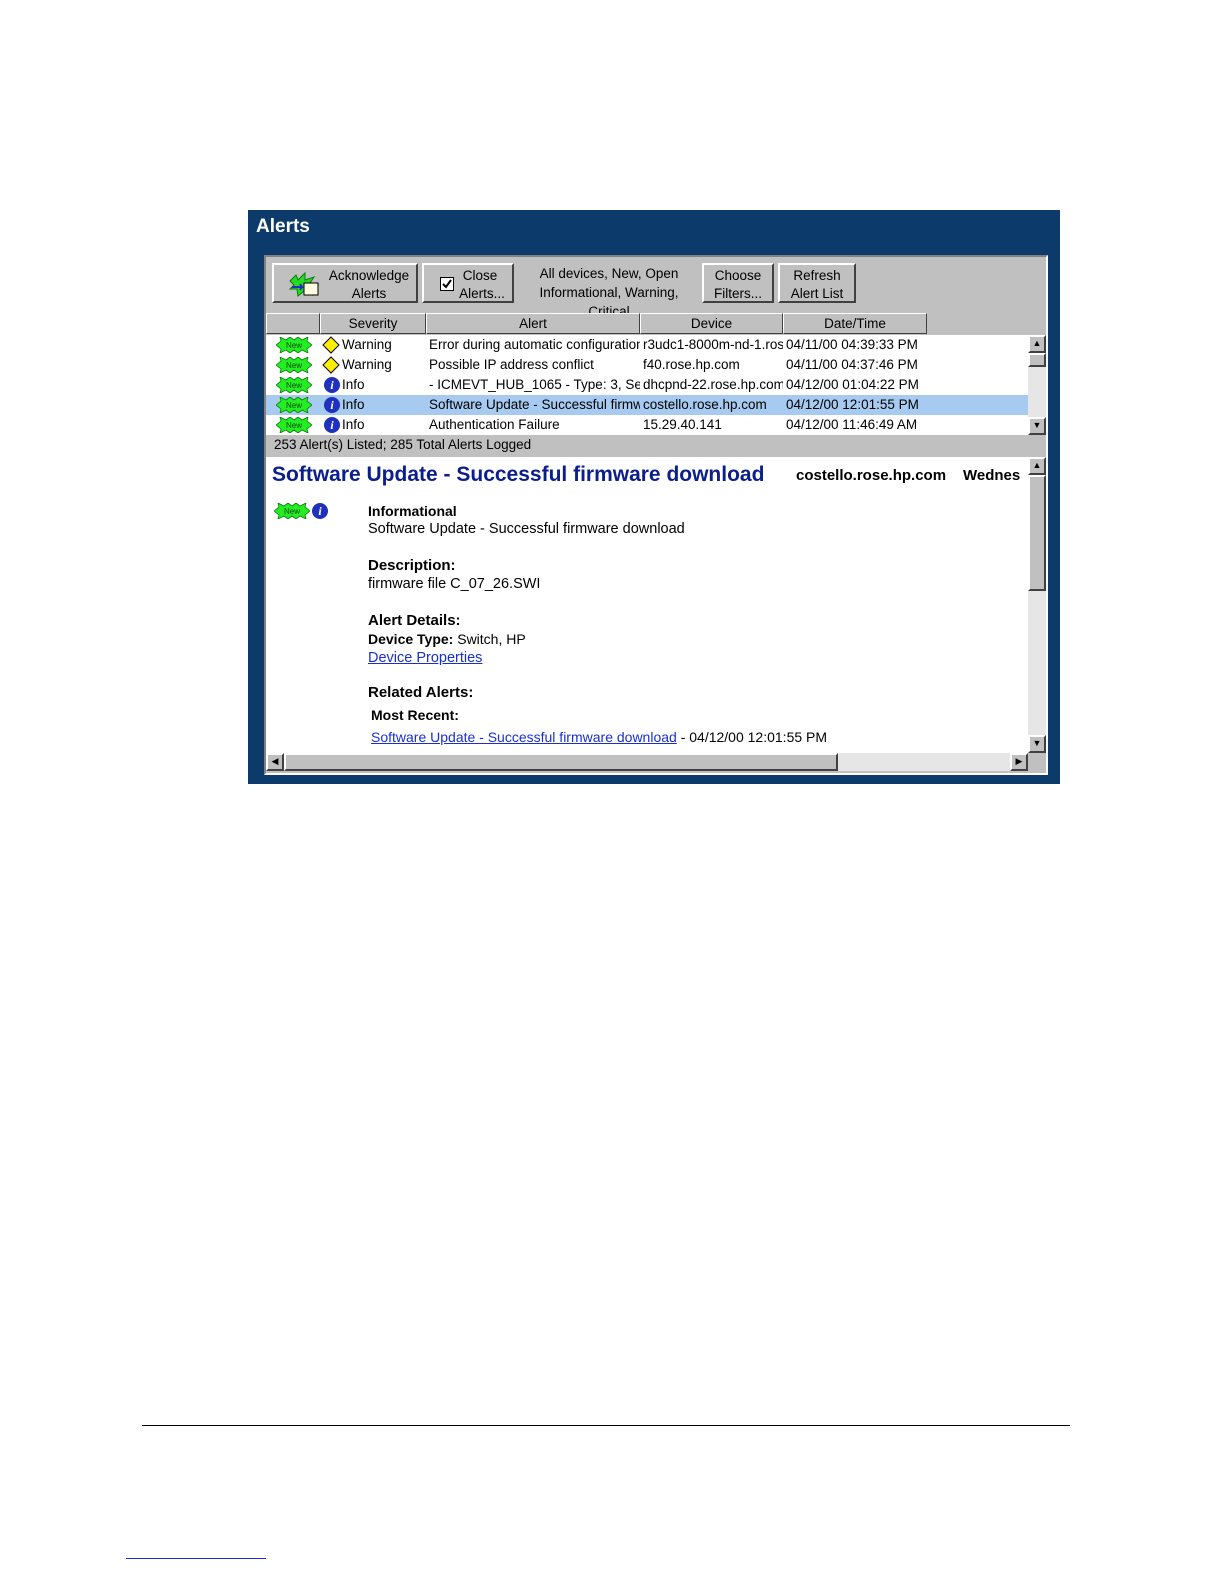 This screenshot has height=1584, width=1224. What do you see at coordinates (369, 275) in the screenshot?
I see `acknowledge-label-1: Acknowledge` at bounding box center [369, 275].